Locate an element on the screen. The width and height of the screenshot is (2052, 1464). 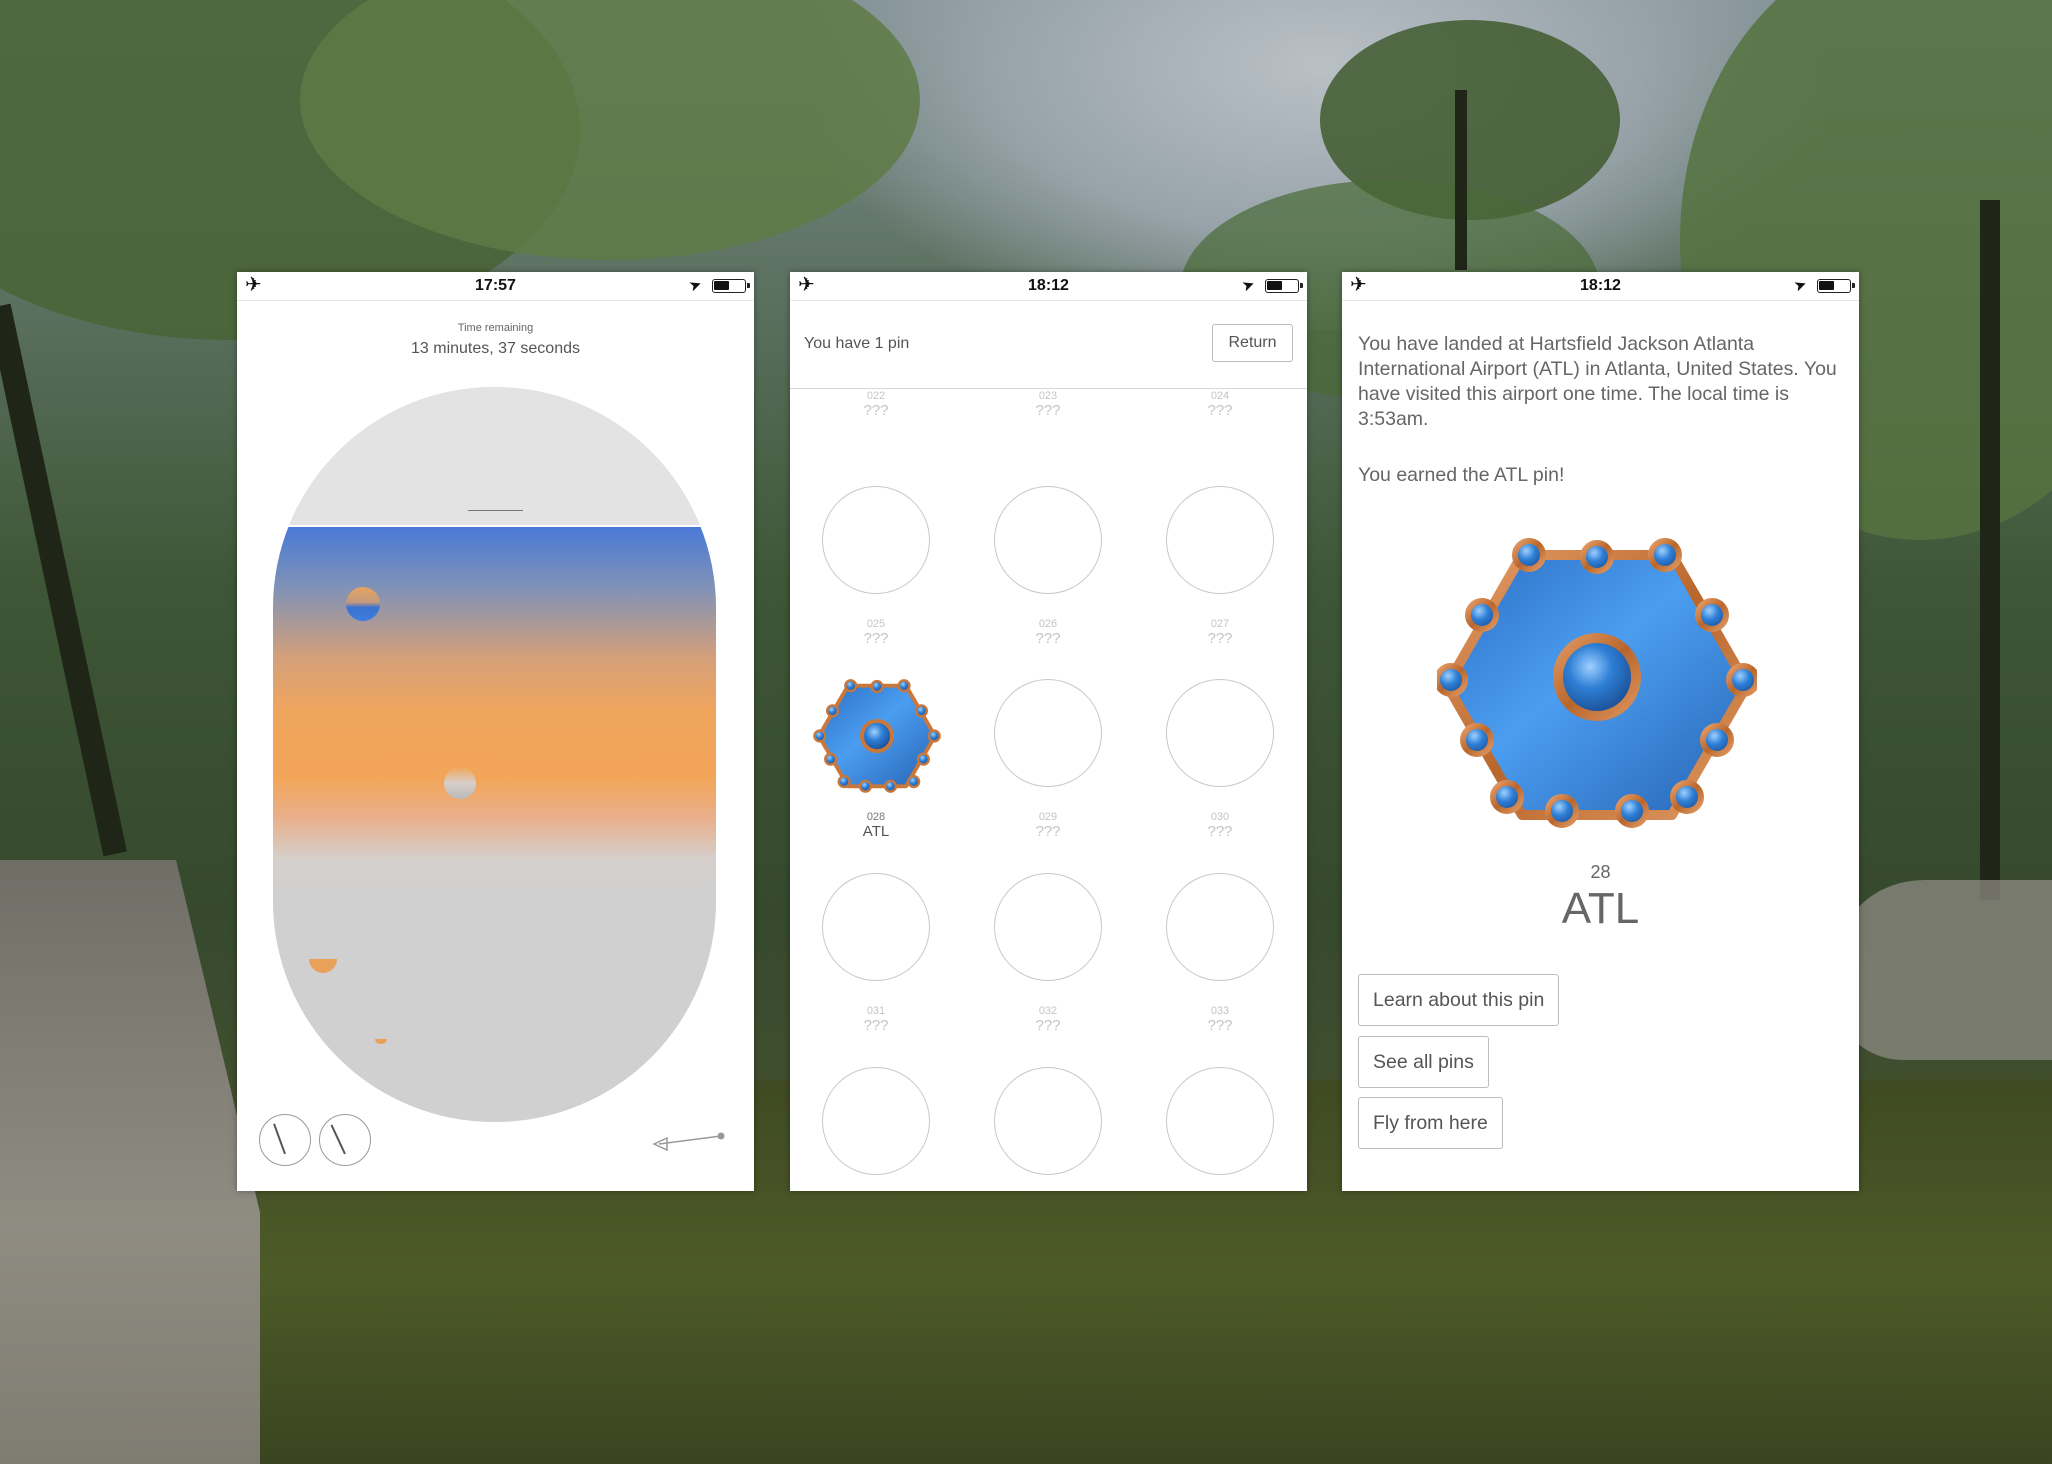
return-button: Return is located at coordinates (1252, 343).